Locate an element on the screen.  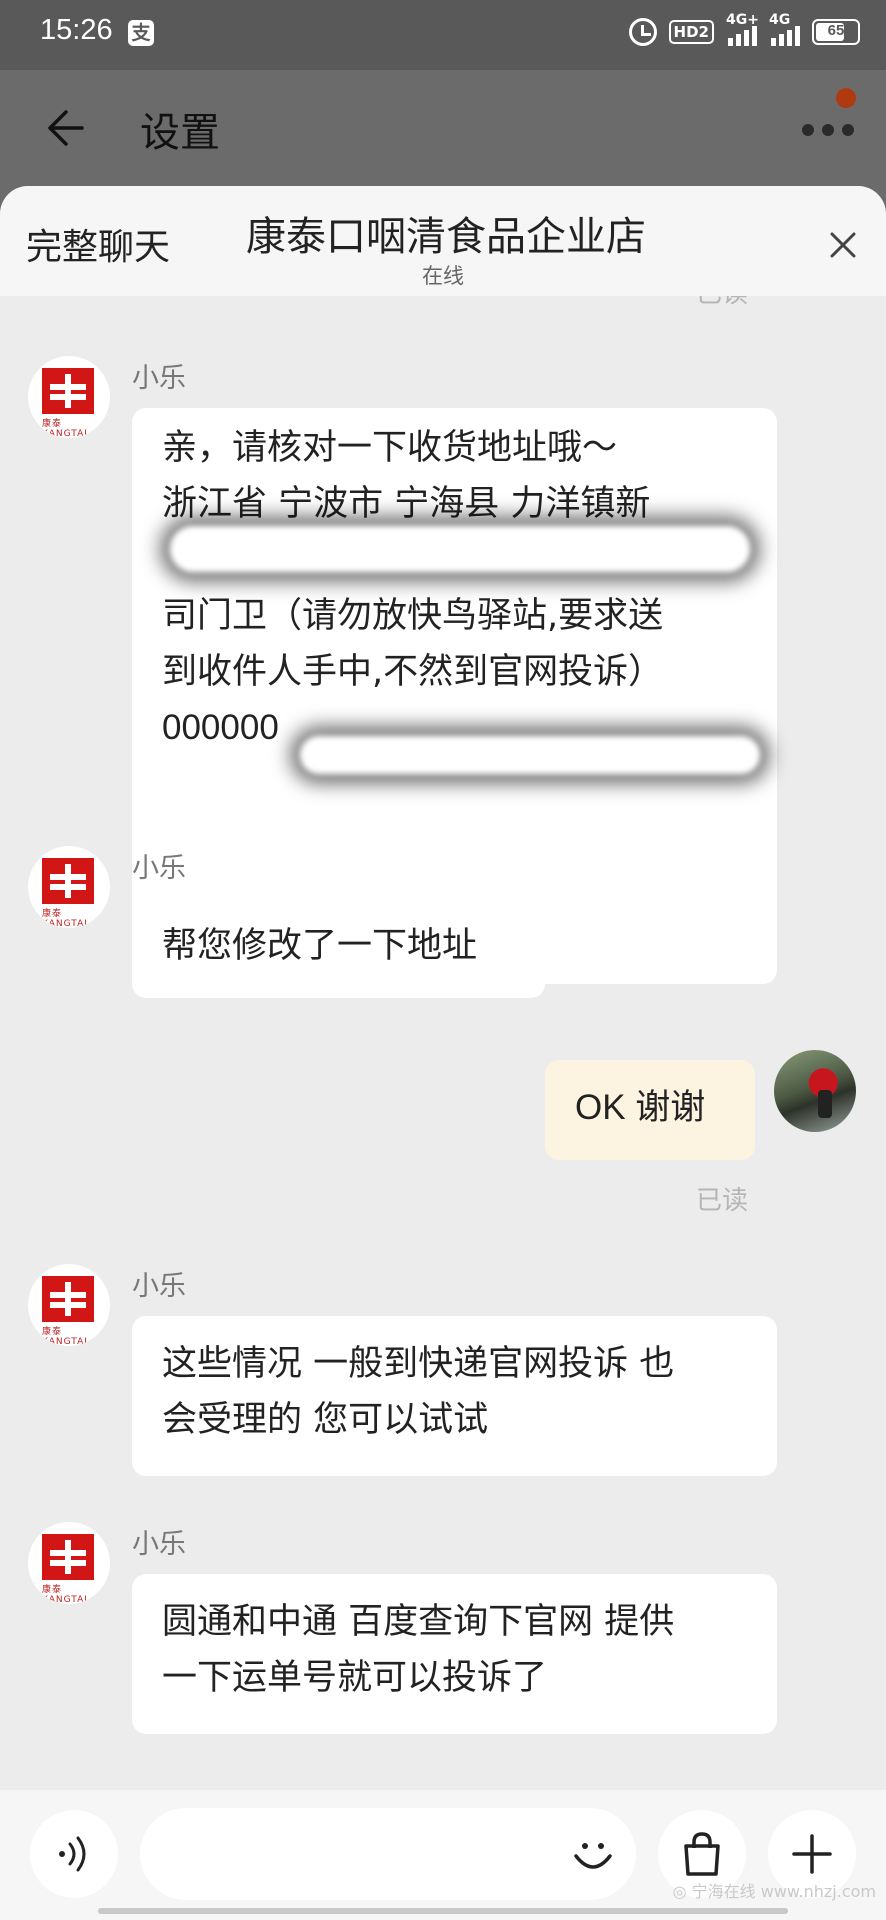
message-bubble: 圆通和中通 百度查询下官网 提供 一下运单号就可以投诉了 is located at coordinates (454, 1654).